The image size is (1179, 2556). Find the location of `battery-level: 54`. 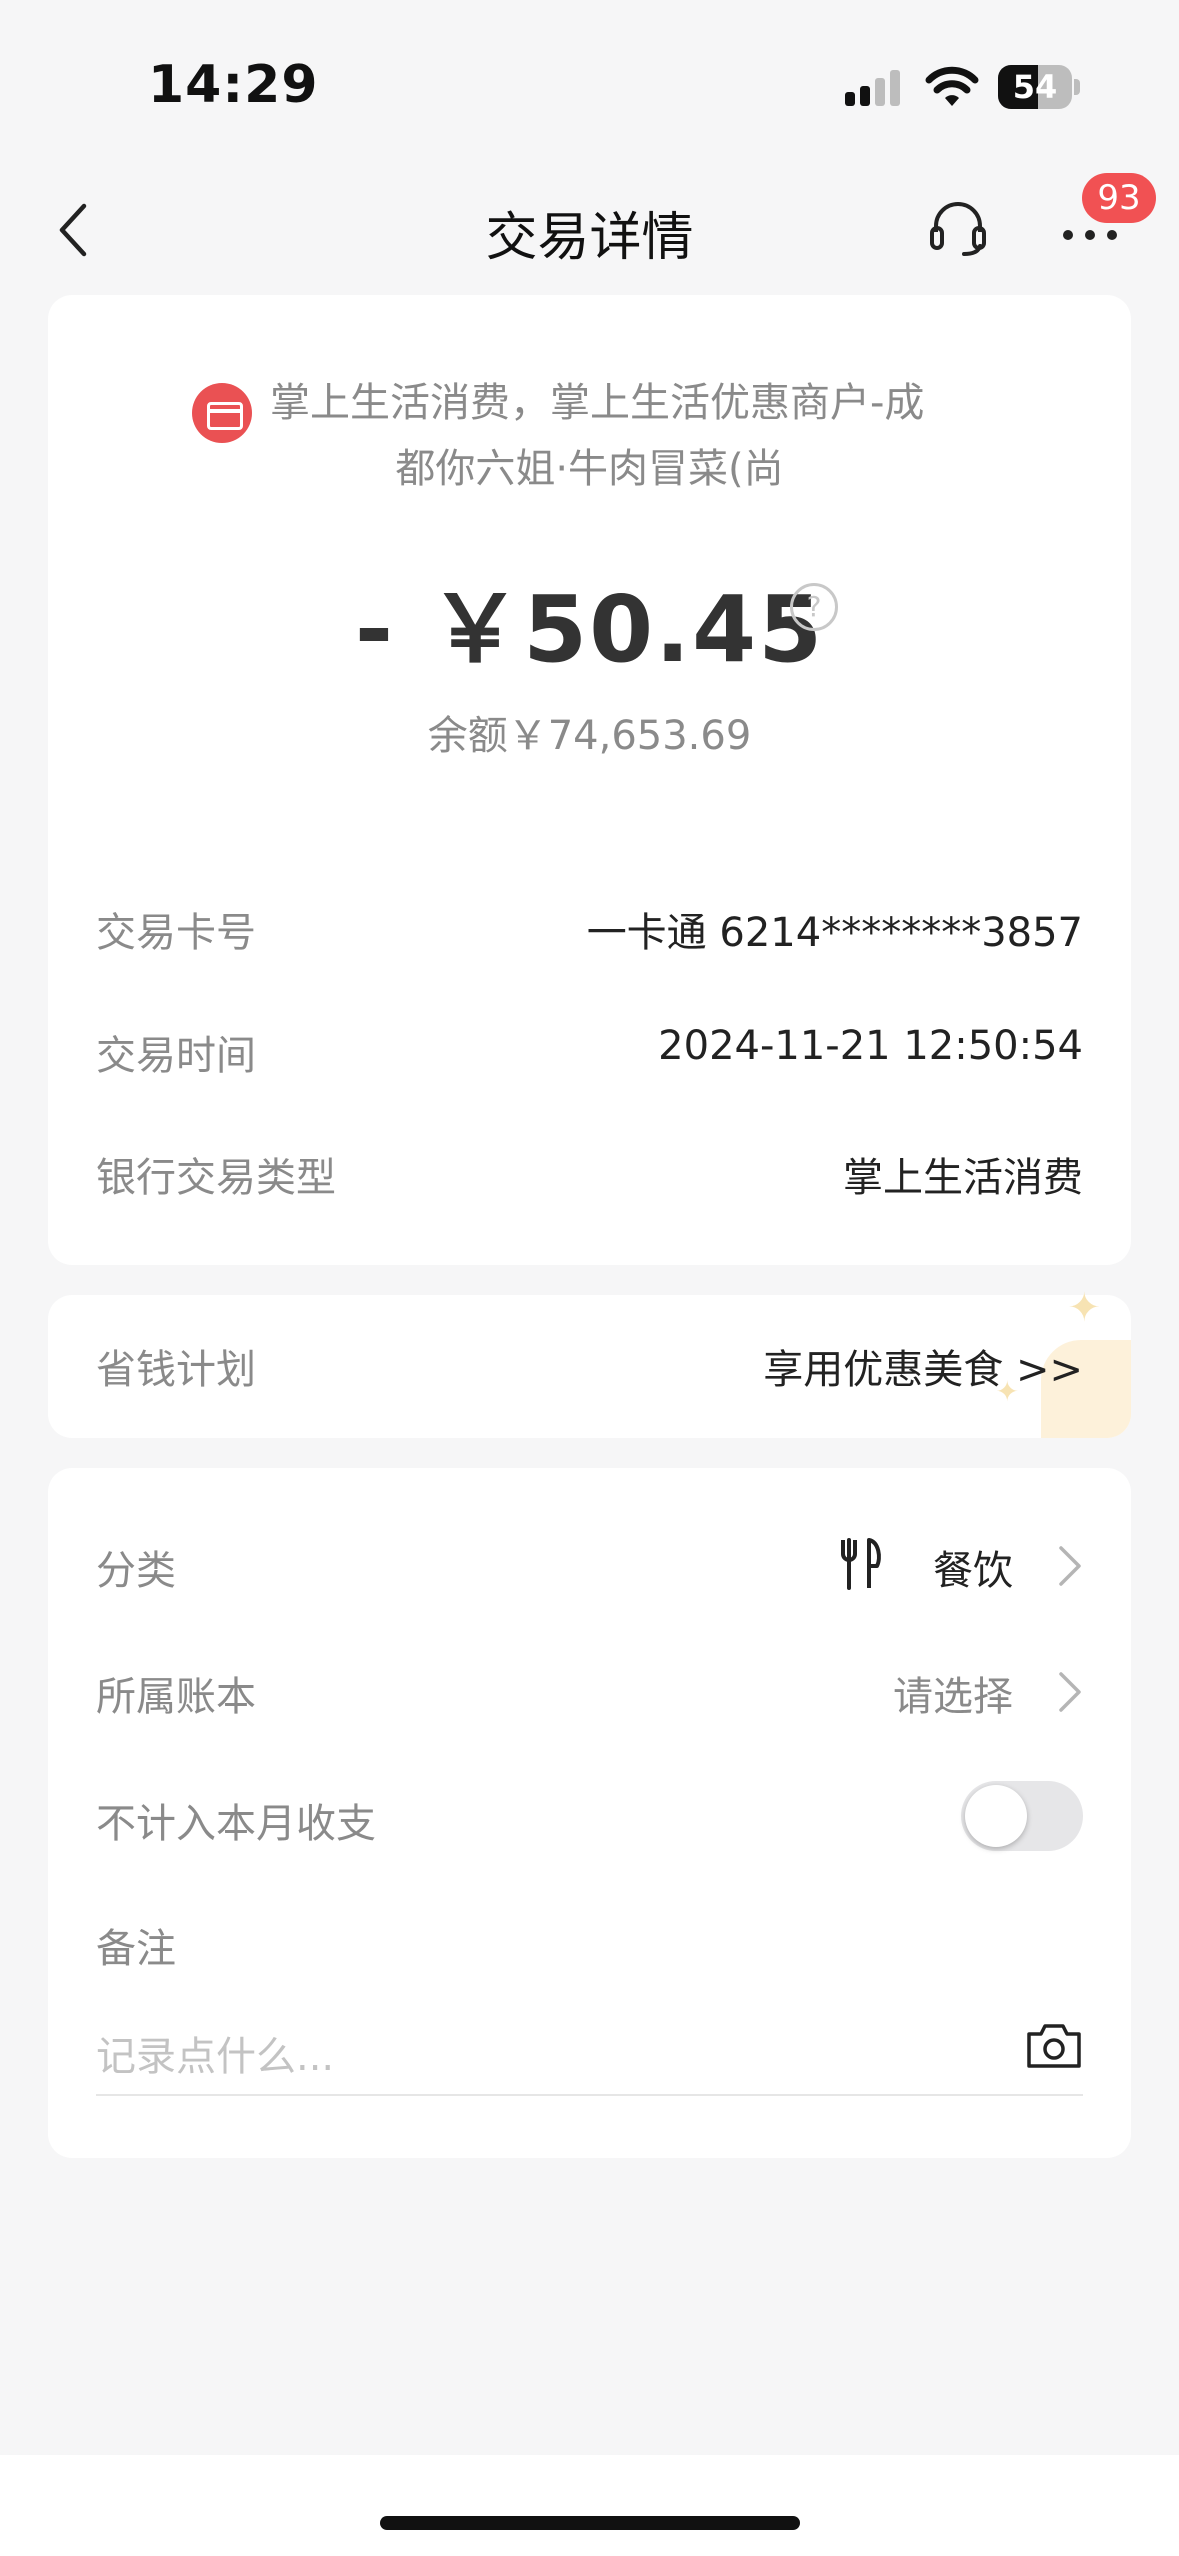

battery-level: 54 is located at coordinates (1035, 87).